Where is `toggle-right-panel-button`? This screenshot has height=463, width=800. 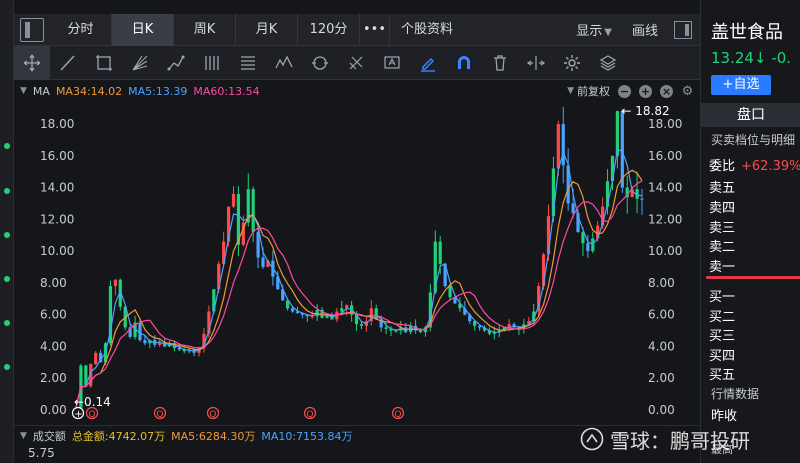 toggle-right-panel-button is located at coordinates (683, 29).